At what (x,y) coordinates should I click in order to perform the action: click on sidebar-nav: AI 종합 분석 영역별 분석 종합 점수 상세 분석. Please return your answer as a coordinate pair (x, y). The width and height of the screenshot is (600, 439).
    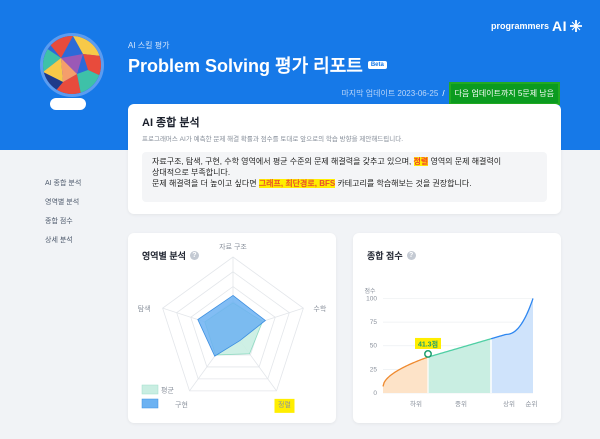
    Looking at the image, I should click on (63, 216).